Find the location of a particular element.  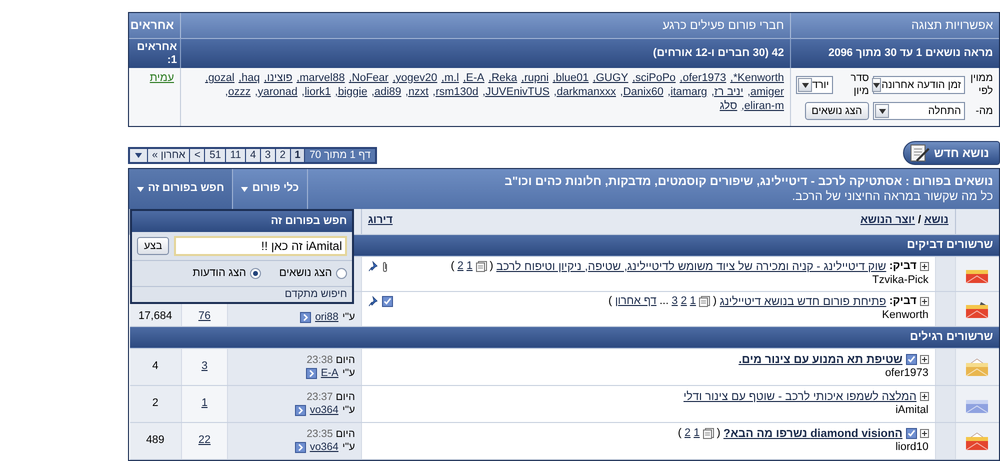

user-link: m.l, is located at coordinates (450, 79).